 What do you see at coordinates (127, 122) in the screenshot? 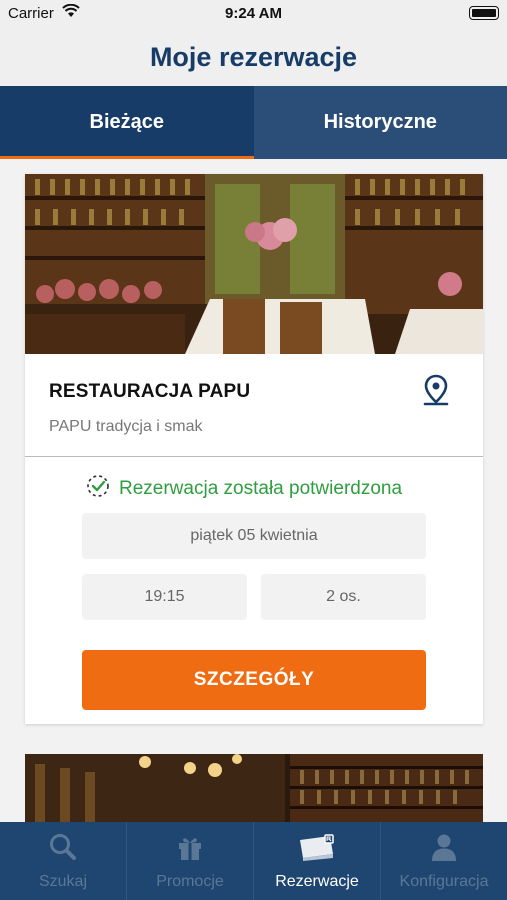
I see `tab-current: Bieżące` at bounding box center [127, 122].